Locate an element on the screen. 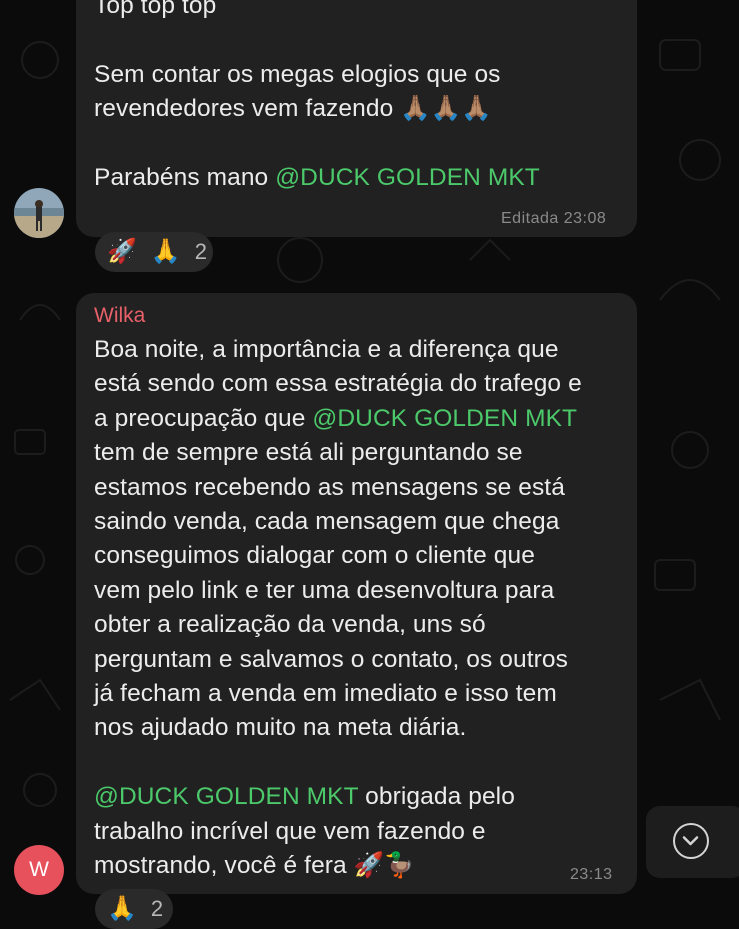  avatar-initial: W is located at coordinates (39, 869).